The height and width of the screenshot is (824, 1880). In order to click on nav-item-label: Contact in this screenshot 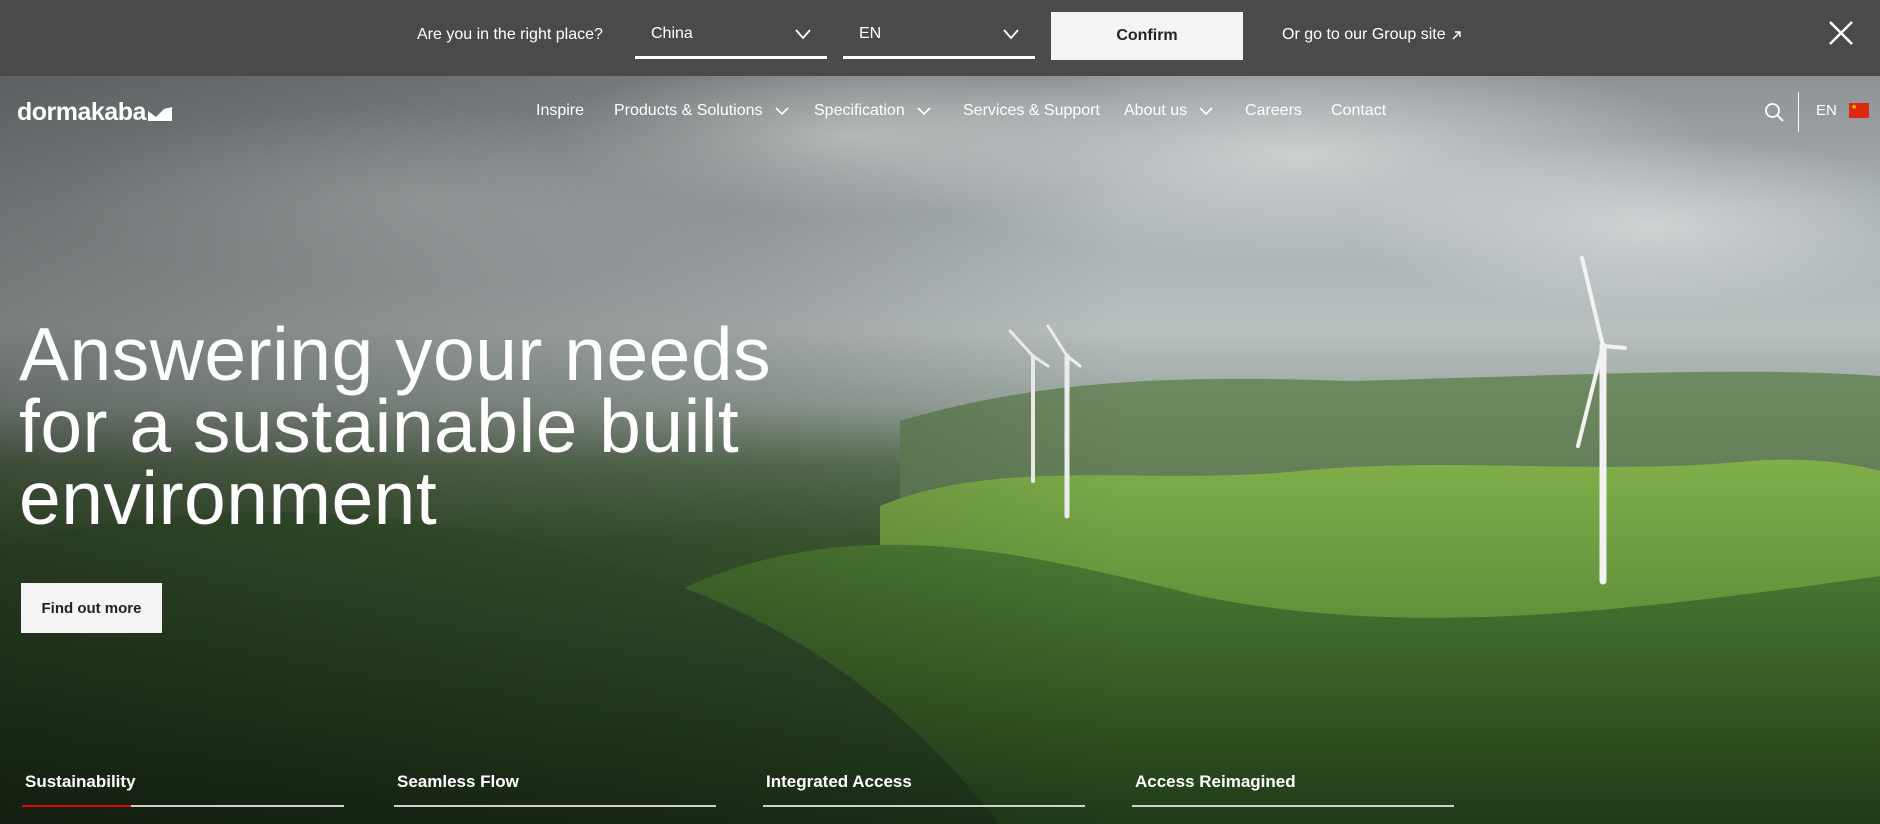, I will do `click(1359, 110)`.